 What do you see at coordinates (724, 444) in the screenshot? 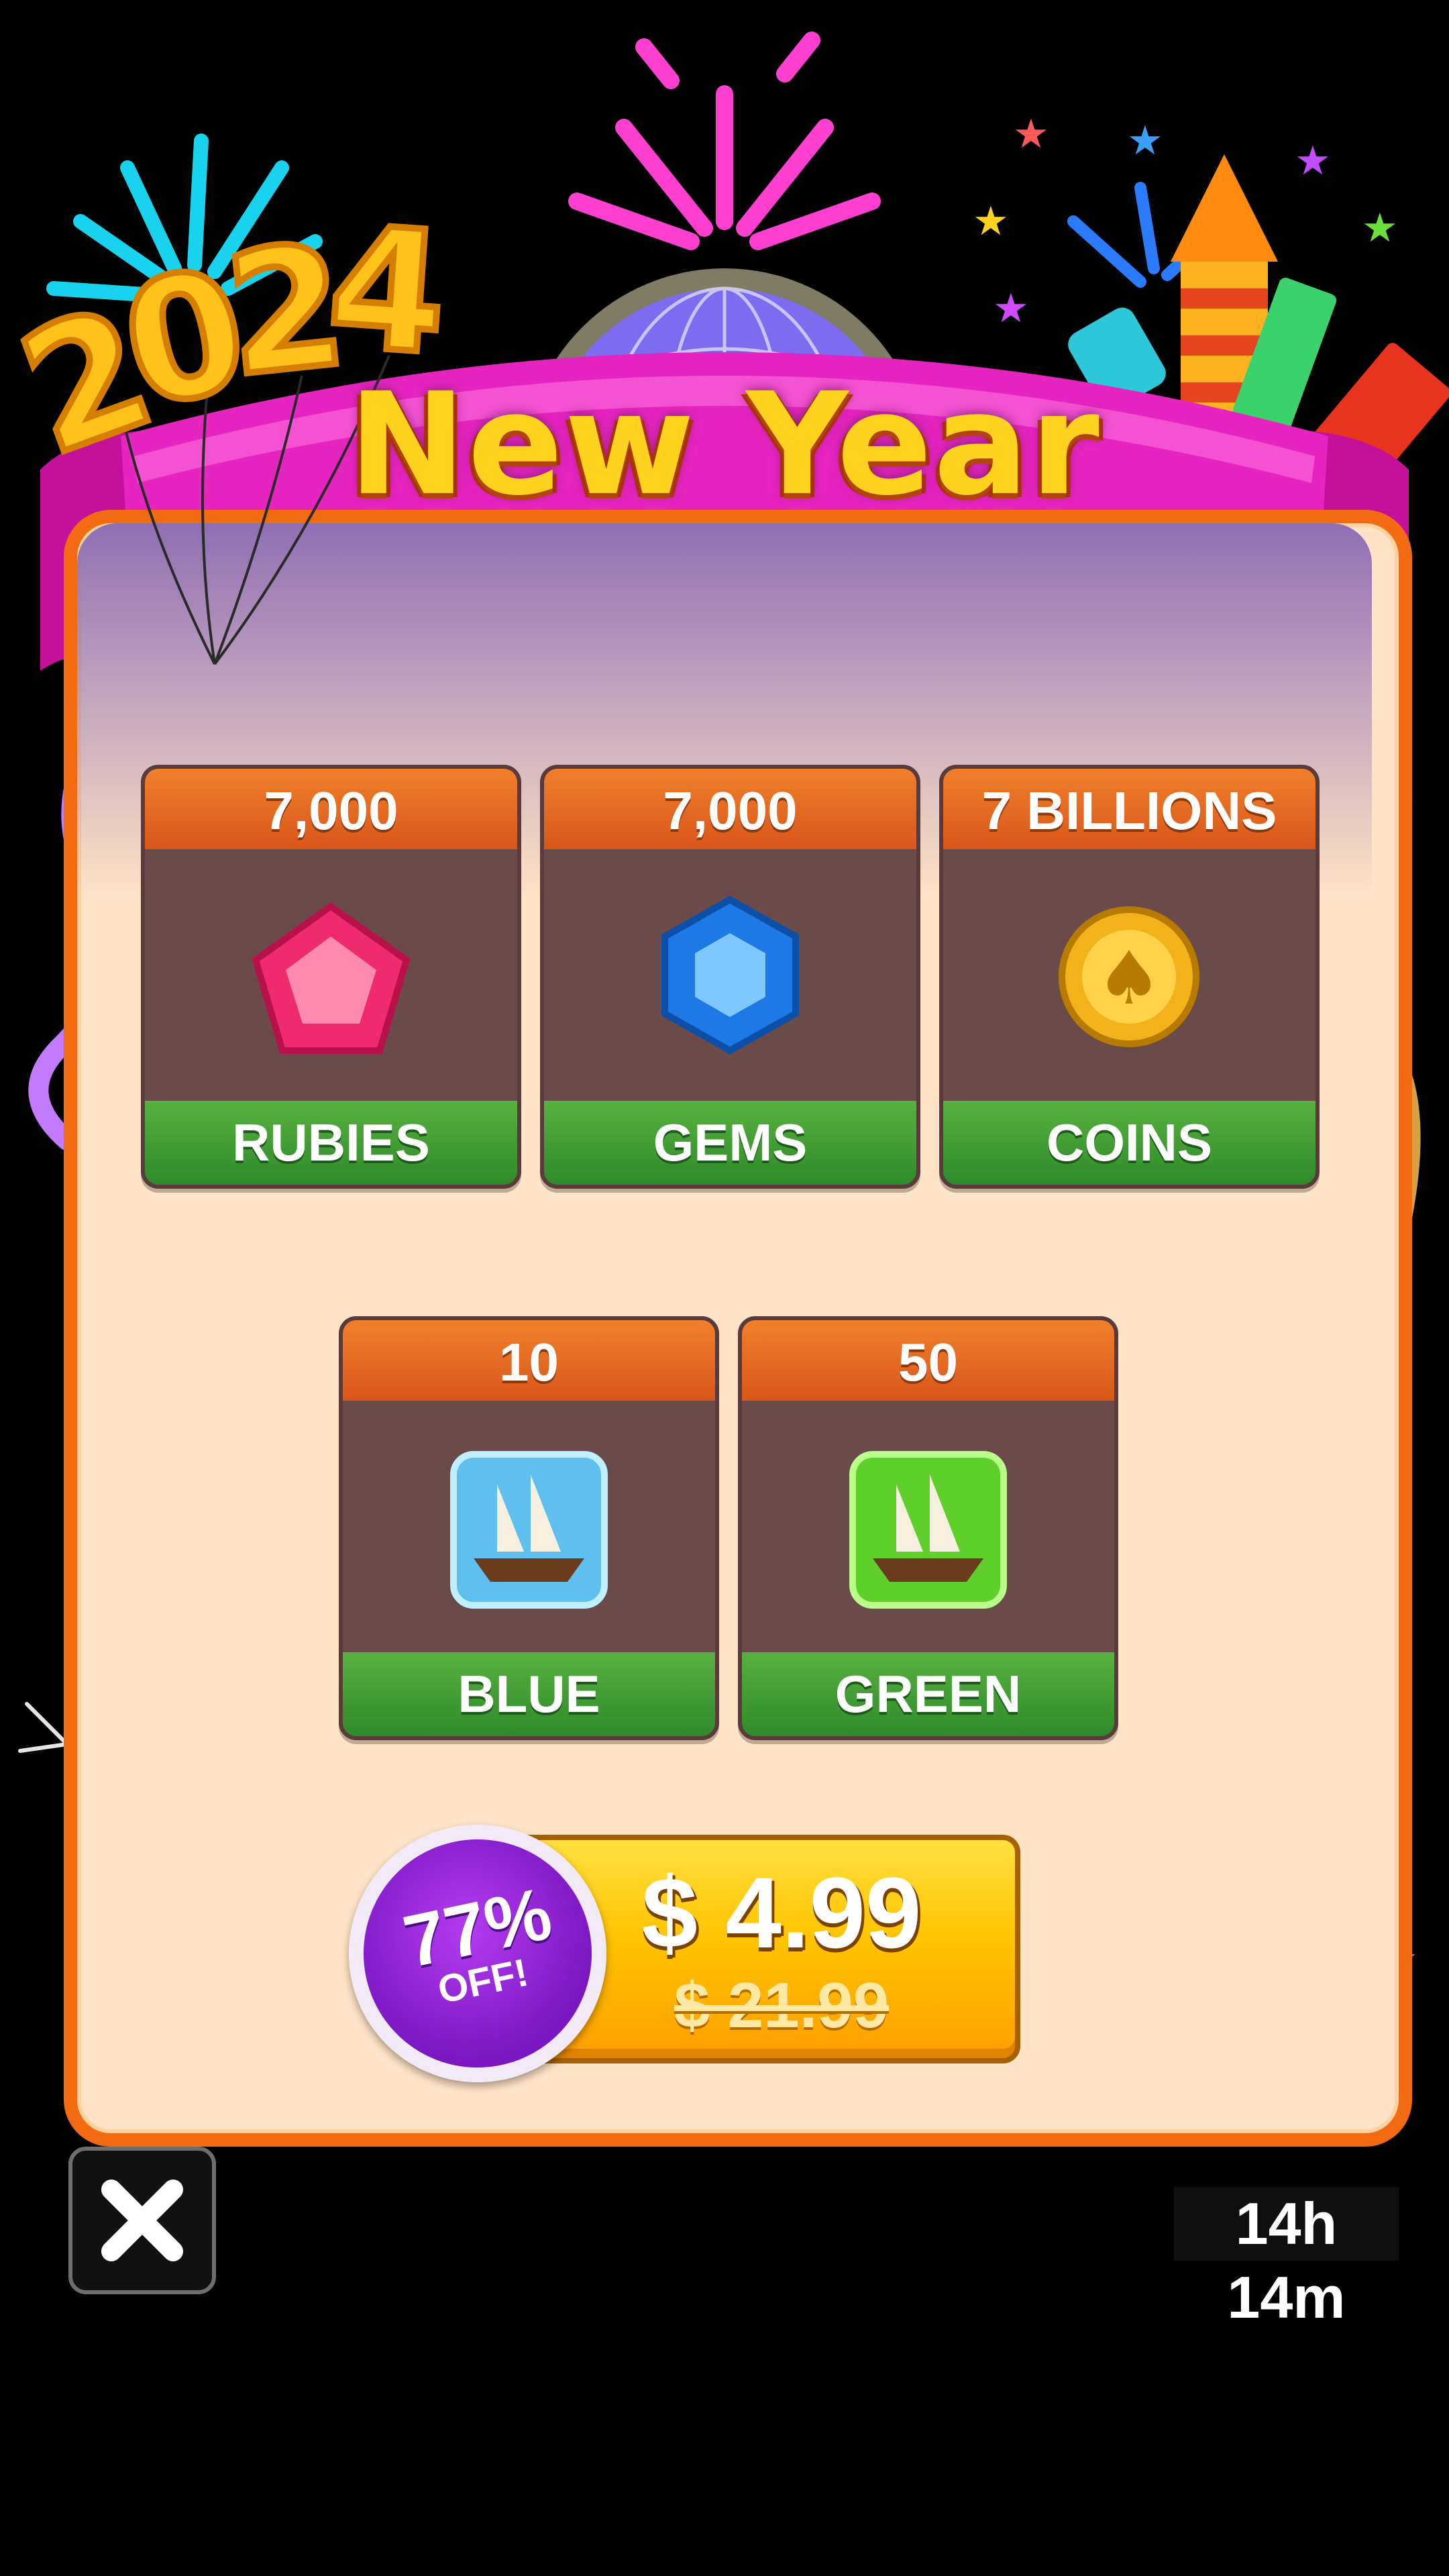
I see `banner-title: New Year` at bounding box center [724, 444].